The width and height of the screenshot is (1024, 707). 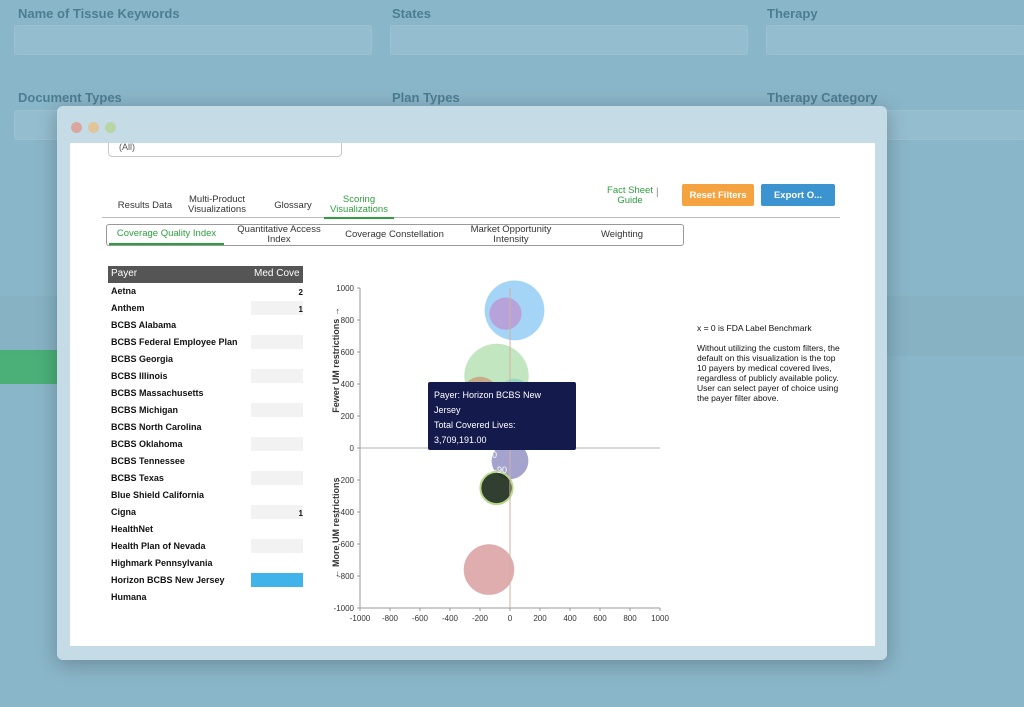 I want to click on payer-name: Cigna, so click(x=124, y=512).